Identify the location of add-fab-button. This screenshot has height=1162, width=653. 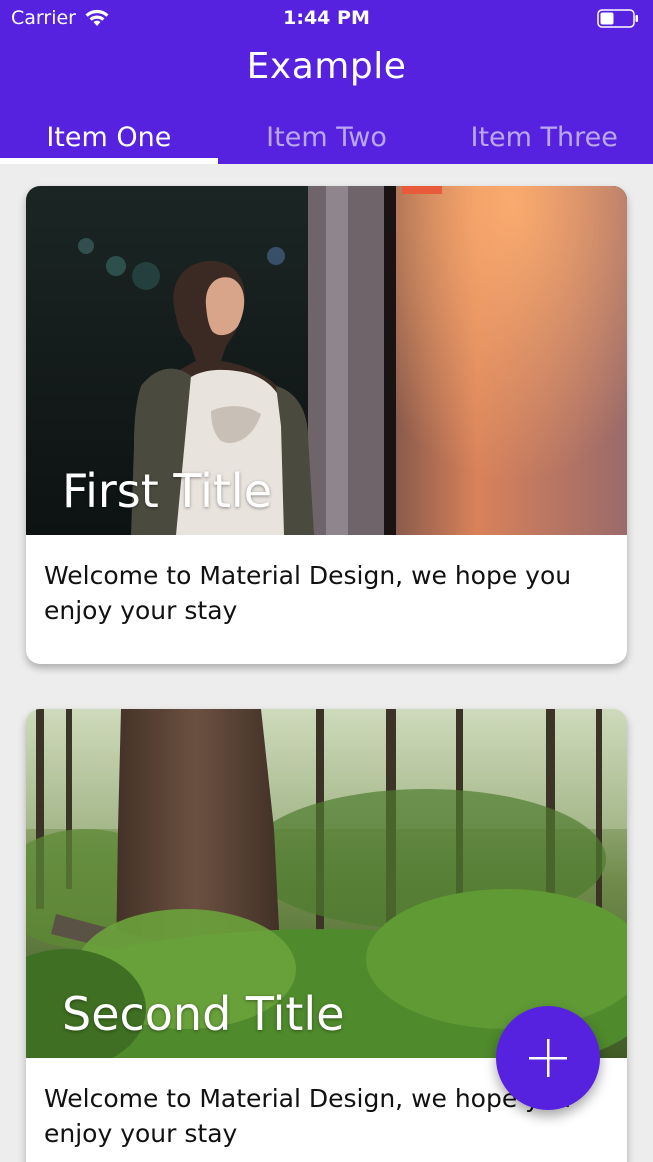
(548, 1058).